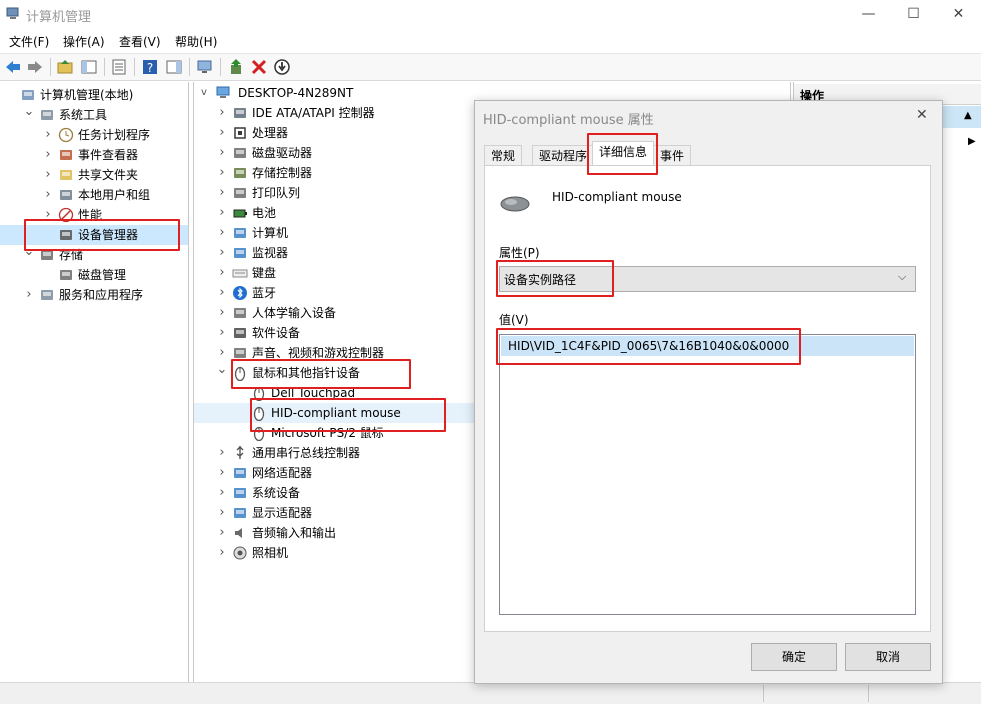 This screenshot has width=981, height=704. What do you see at coordinates (794, 657) in the screenshot?
I see `ok-button: 确定` at bounding box center [794, 657].